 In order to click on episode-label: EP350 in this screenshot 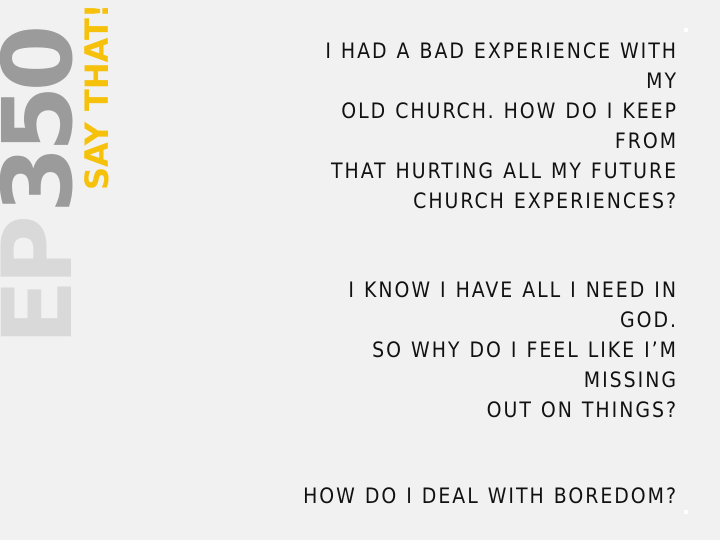, I will do `click(47, 188)`.